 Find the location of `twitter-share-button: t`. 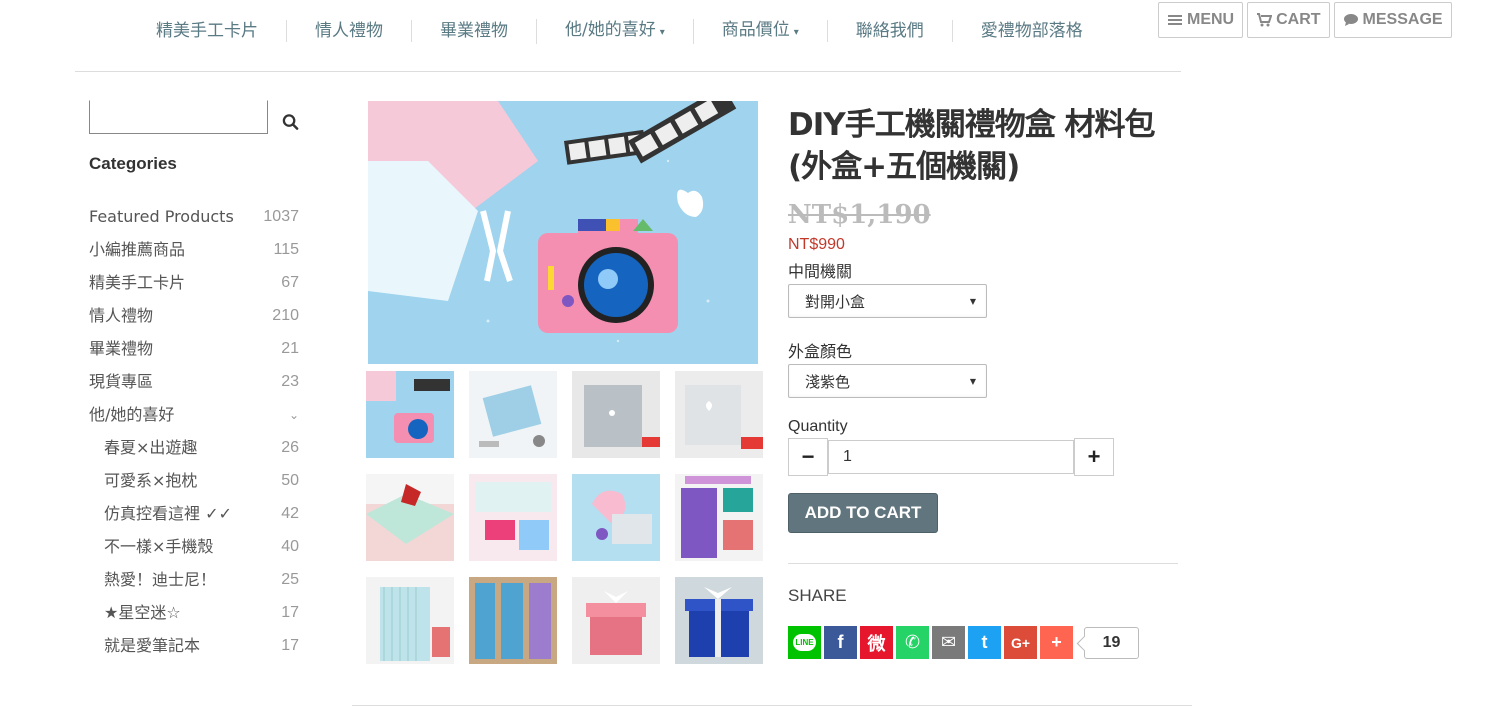

twitter-share-button: t is located at coordinates (984, 642).